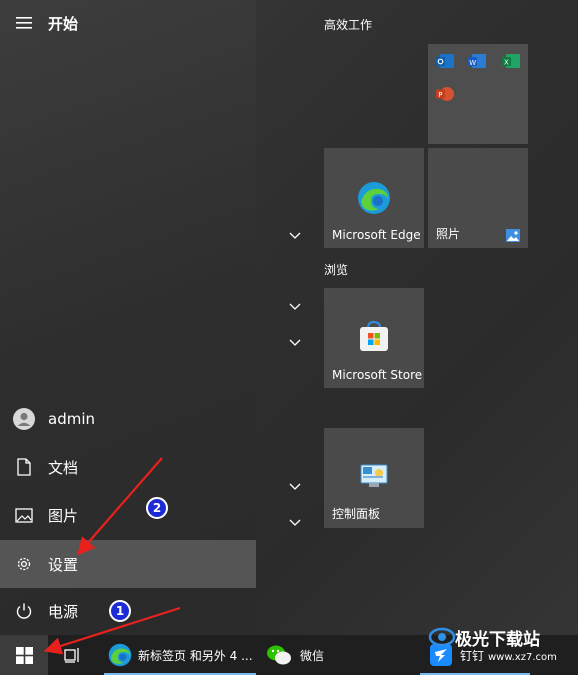 The image size is (578, 675). I want to click on watermark-url: www.xz7.com, so click(522, 657).